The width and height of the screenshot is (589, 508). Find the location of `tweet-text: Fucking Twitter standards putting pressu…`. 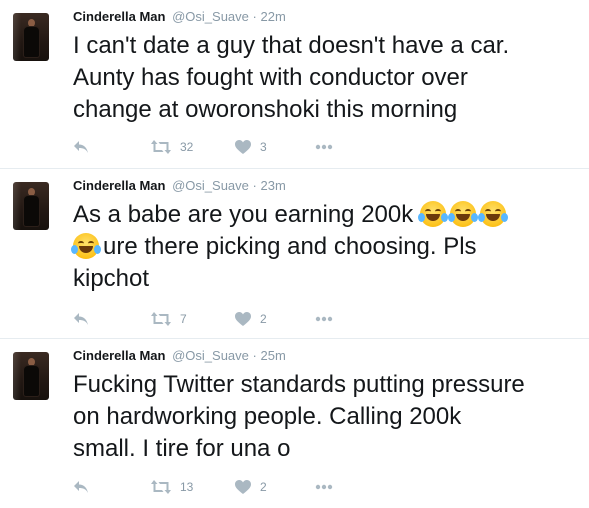

tweet-text: Fucking Twitter standards putting pressu… is located at coordinates (299, 416).